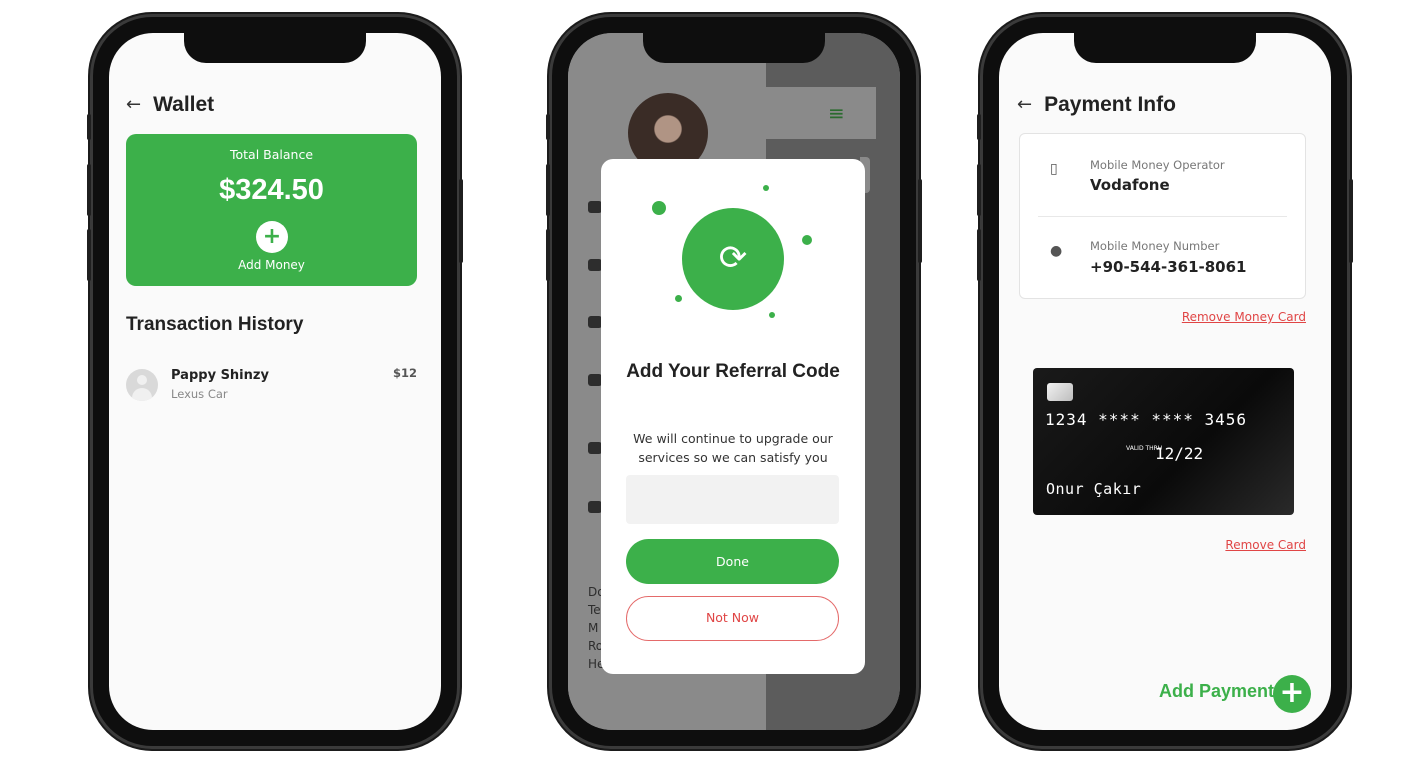 Image resolution: width=1427 pixels, height=761 pixels. I want to click on transaction-history-title: Transaction History, so click(215, 324).